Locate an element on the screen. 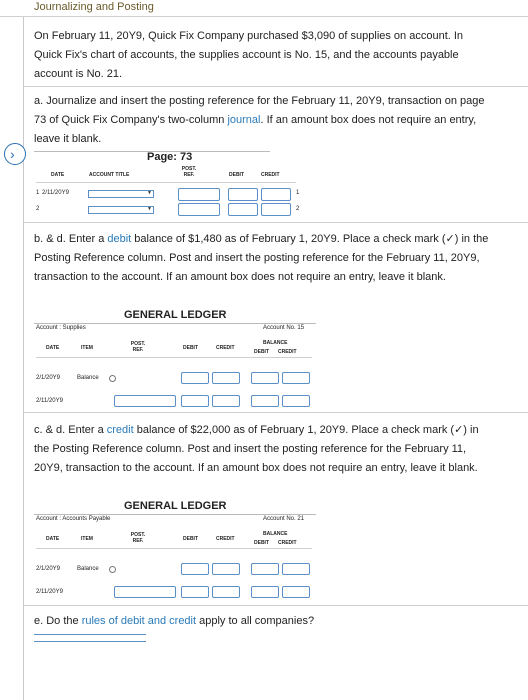  expand-arrow-icon: › is located at coordinates (15, 154).